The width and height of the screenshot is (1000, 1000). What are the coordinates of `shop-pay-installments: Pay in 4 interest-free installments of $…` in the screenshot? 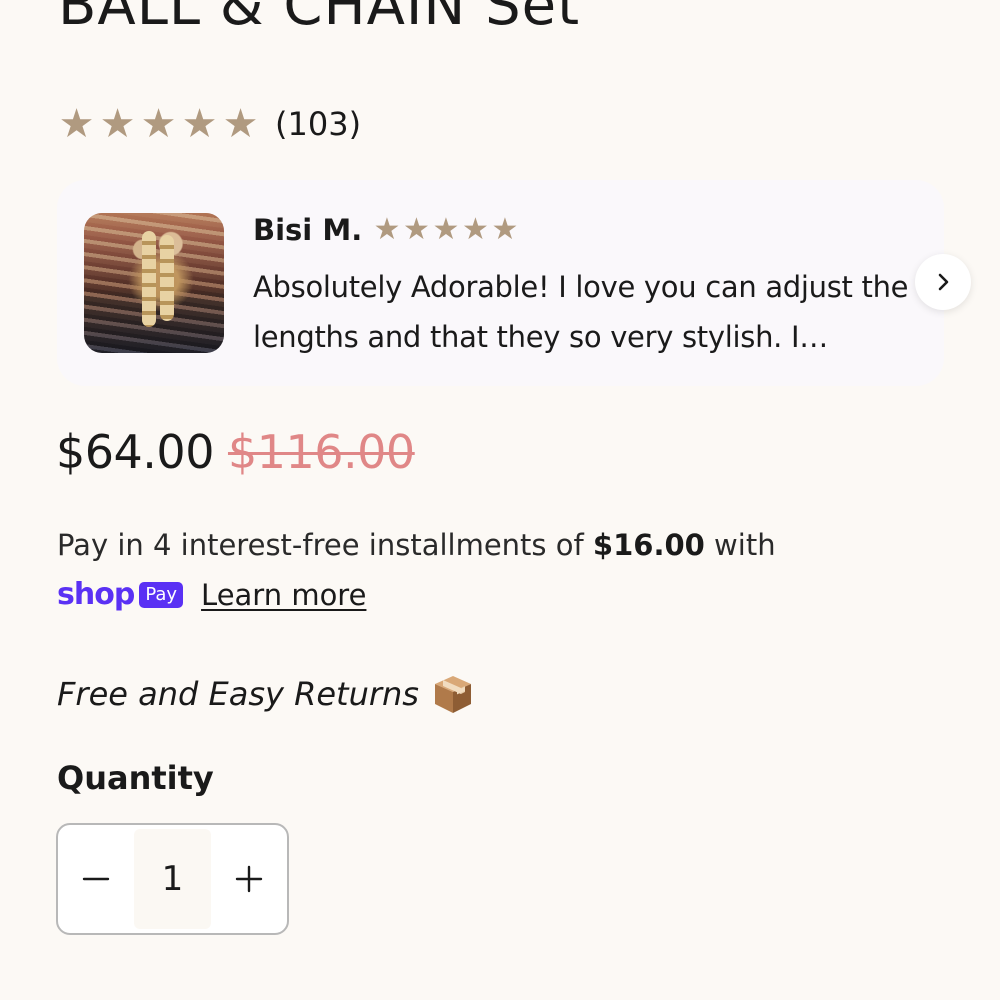 It's located at (507, 570).